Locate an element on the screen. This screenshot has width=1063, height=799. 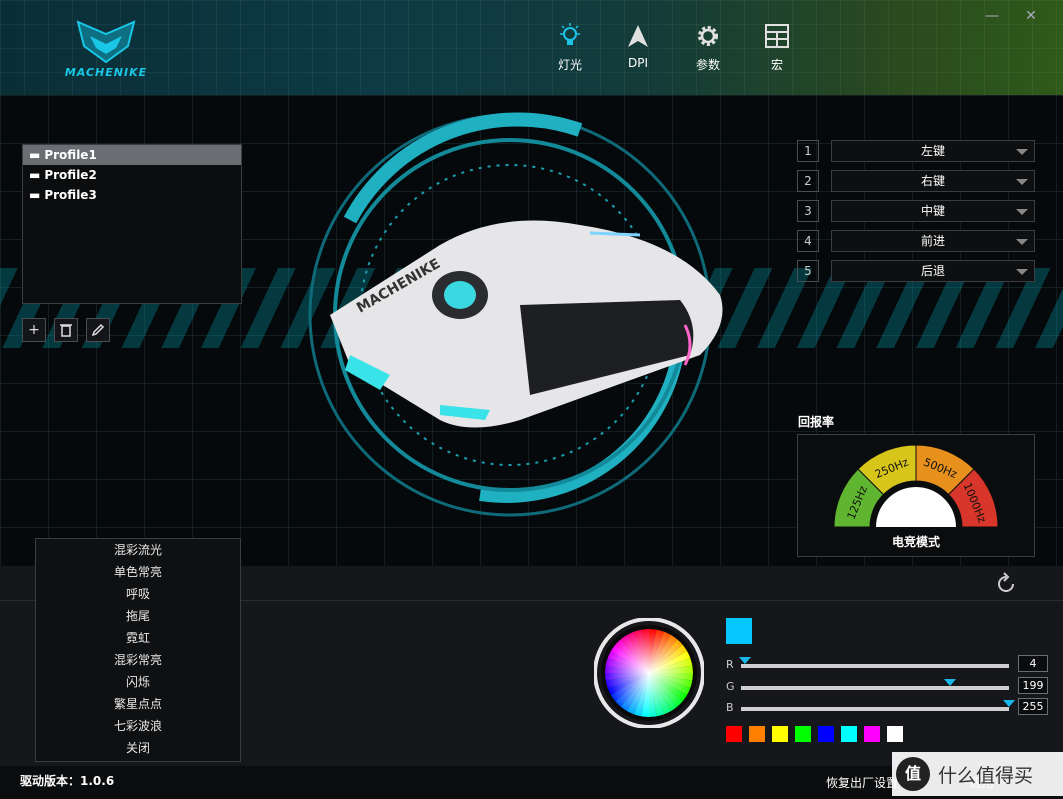
lighting-mode-option: 繁星点点 is located at coordinates (138, 704).